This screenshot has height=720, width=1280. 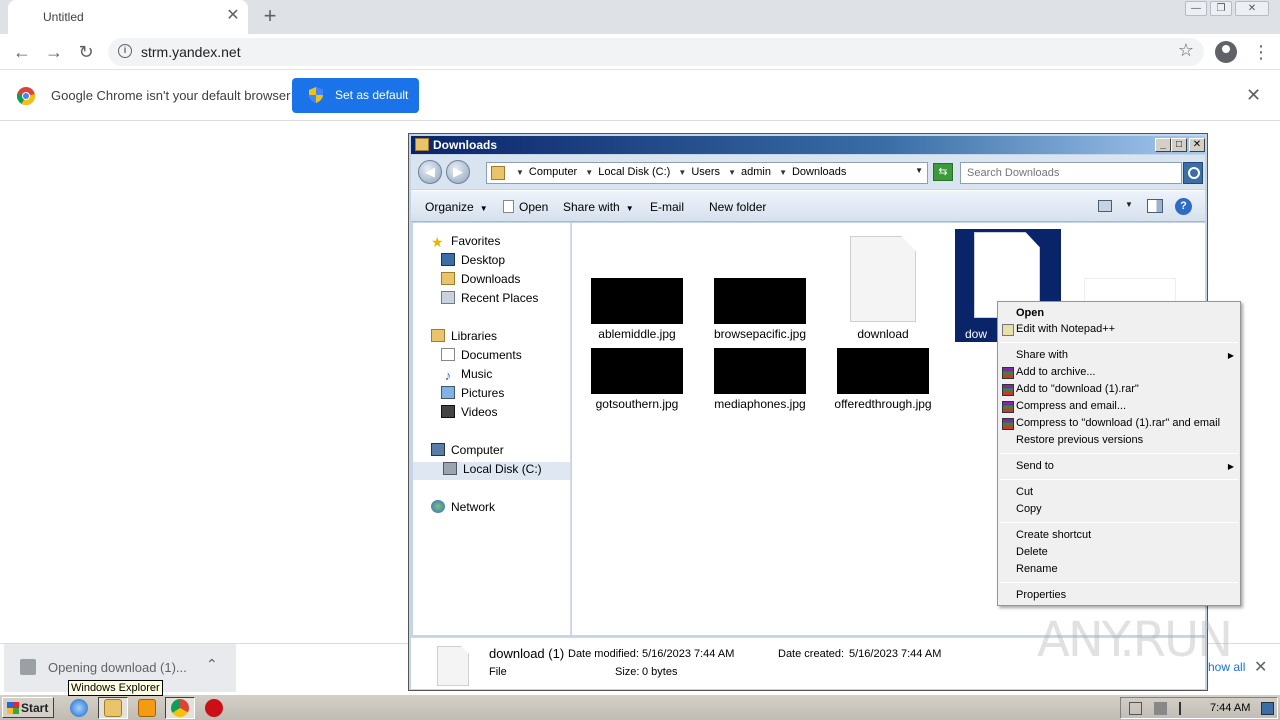 What do you see at coordinates (1118, 423) in the screenshot?
I see `menu-compress-rar-email: Compress to "download (1).rar" and email` at bounding box center [1118, 423].